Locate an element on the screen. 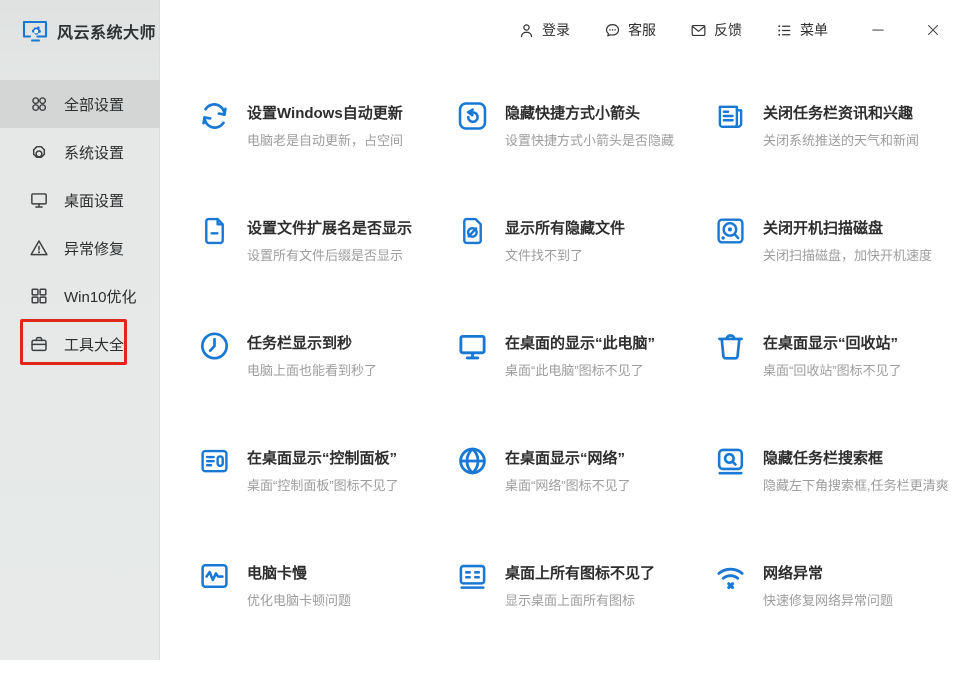 This screenshot has height=673, width=960. card-subtitle: 关闭扫描磁盘，加快开机速度 is located at coordinates (848, 255).